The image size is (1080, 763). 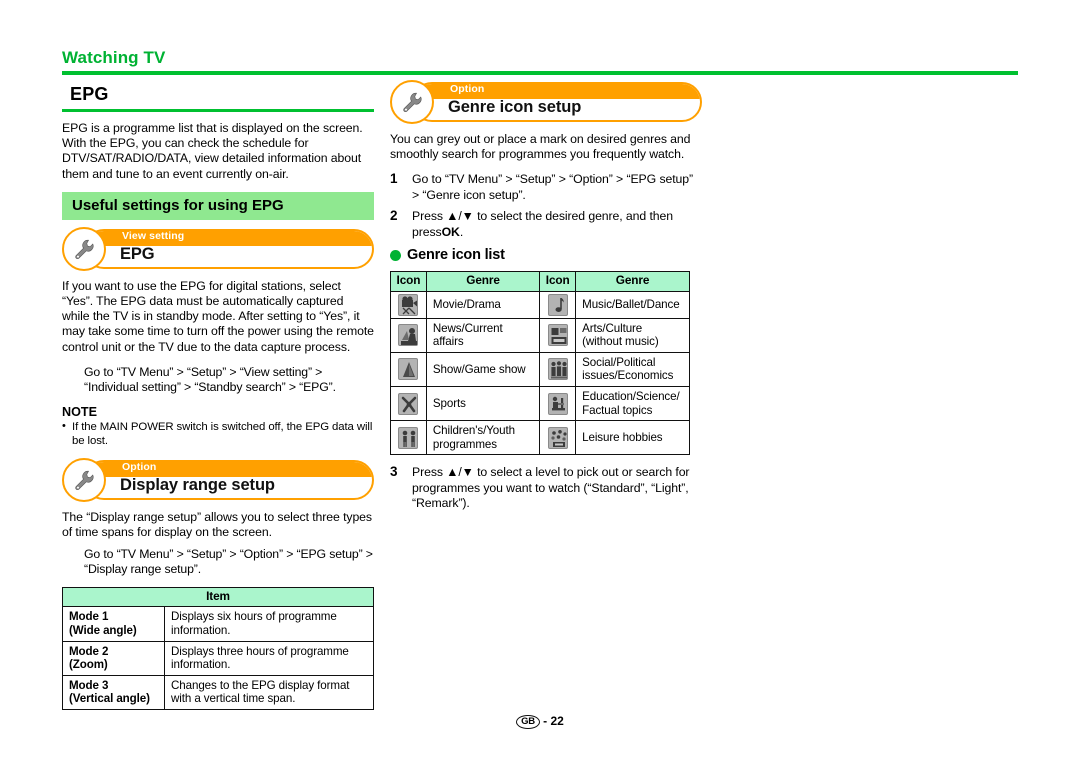 I want to click on genre-label: Arts/Culture (without music), so click(x=632, y=335).